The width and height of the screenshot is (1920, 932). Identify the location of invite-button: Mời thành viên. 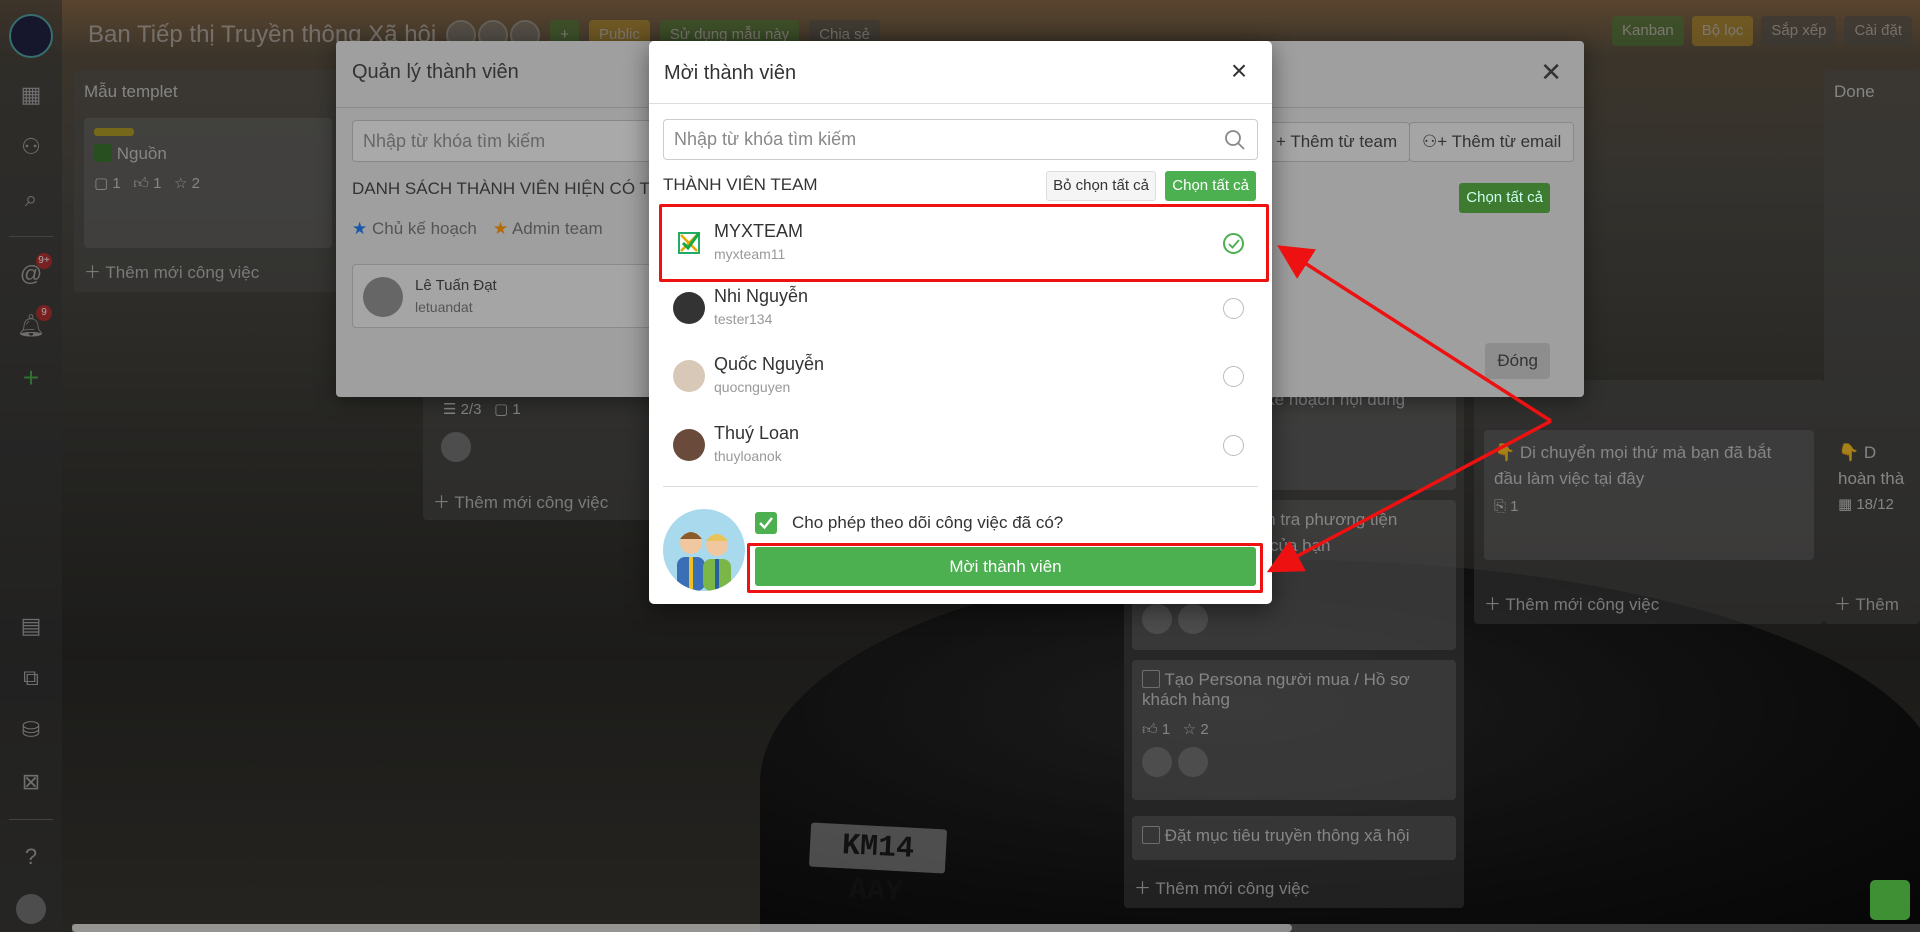
(1005, 566).